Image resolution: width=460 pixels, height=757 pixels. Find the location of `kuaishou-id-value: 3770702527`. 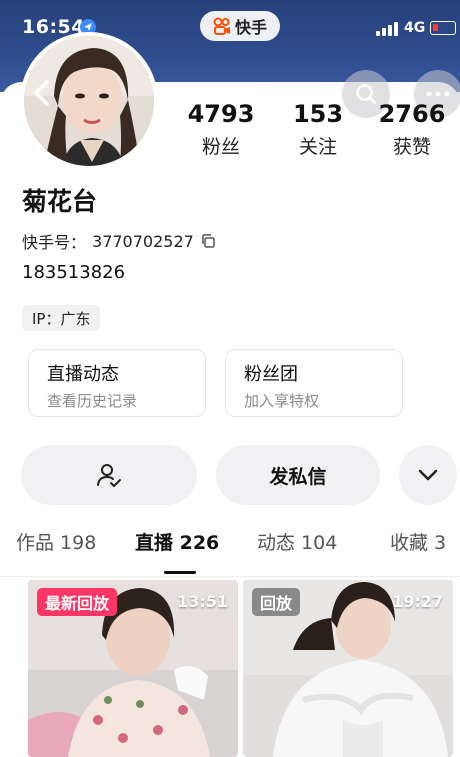

kuaishou-id-value: 3770702527 is located at coordinates (143, 241).